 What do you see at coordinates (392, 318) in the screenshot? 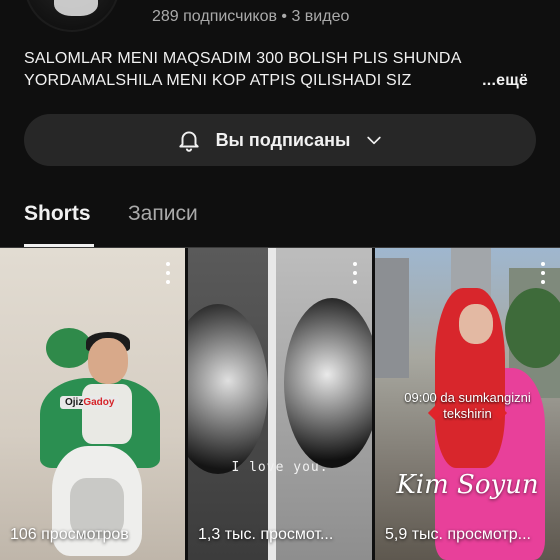
I see `short-thumbnail` at bounding box center [392, 318].